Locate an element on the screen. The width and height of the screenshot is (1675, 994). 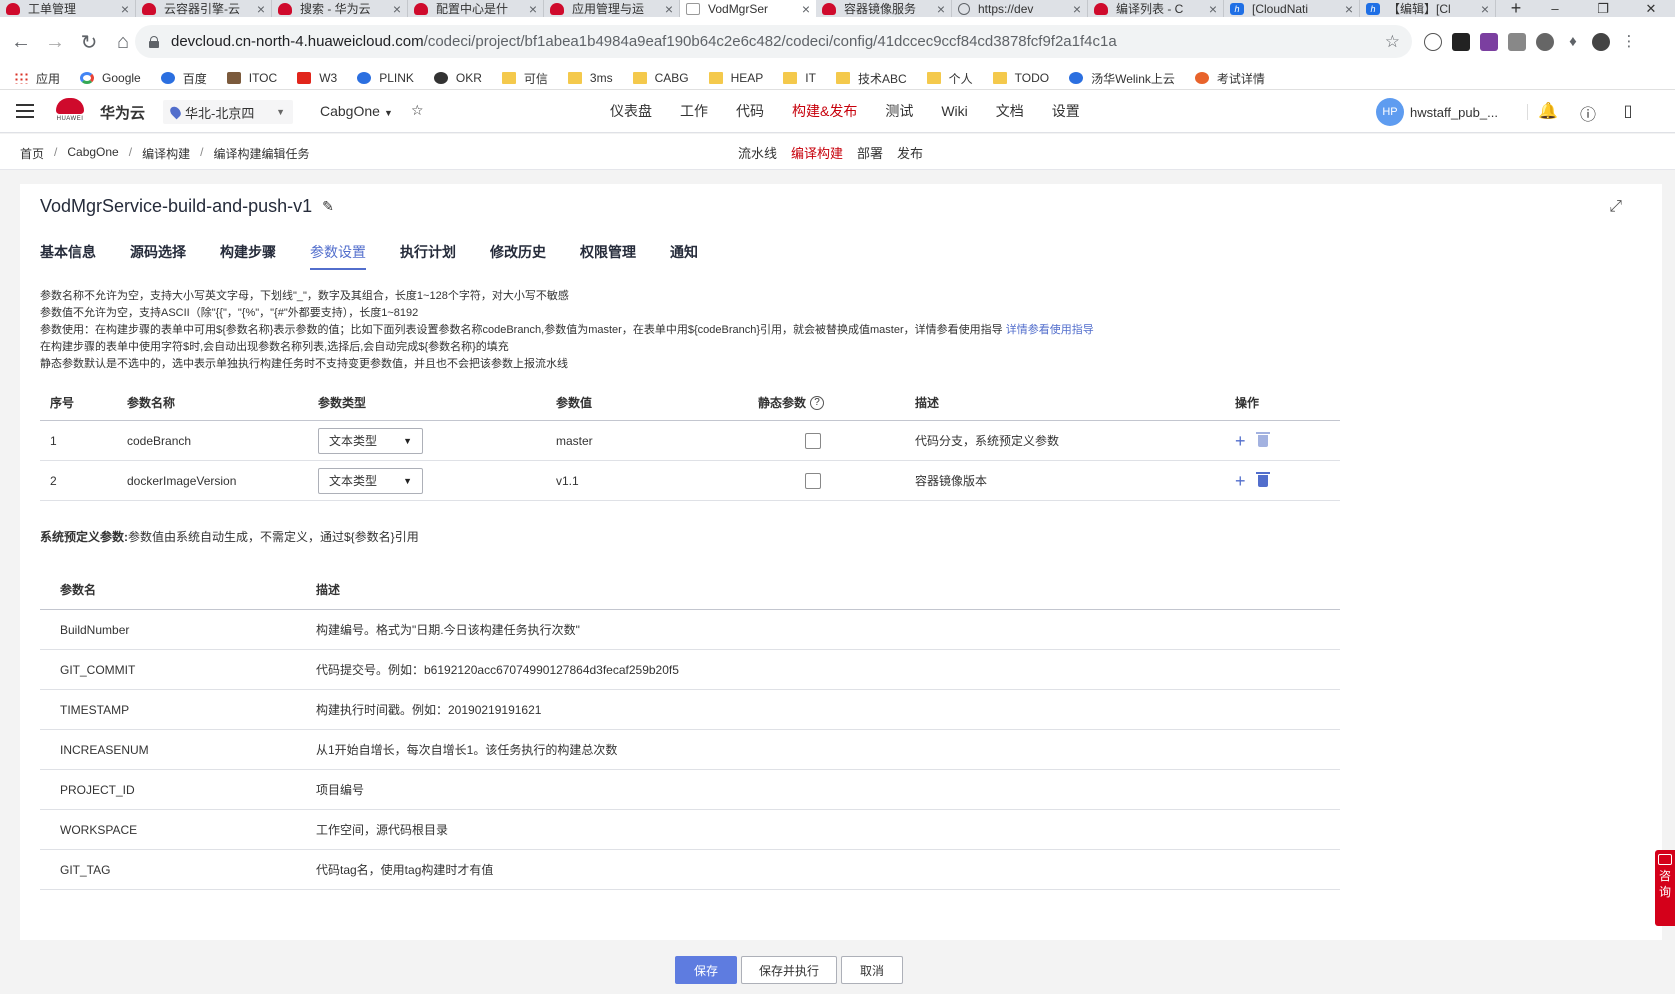
breadcrumb-item: CabgOne is located at coordinates (92, 153).